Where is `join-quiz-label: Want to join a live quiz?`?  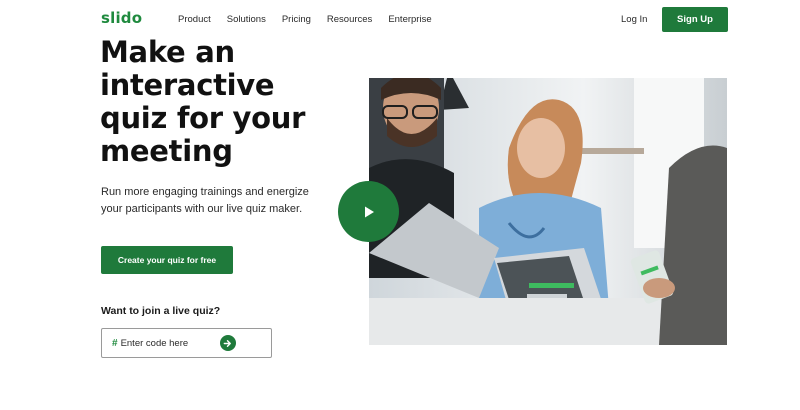
join-quiz-label: Want to join a live quiz? is located at coordinates (161, 311).